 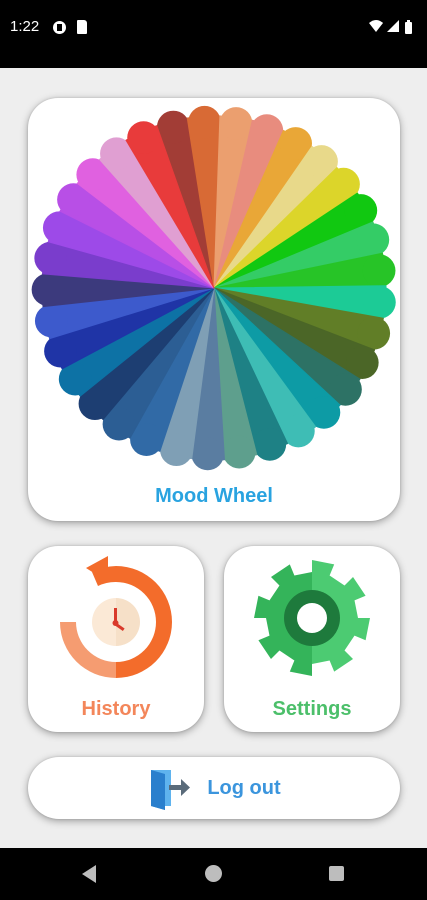 I want to click on history-icon, so click(x=116, y=617).